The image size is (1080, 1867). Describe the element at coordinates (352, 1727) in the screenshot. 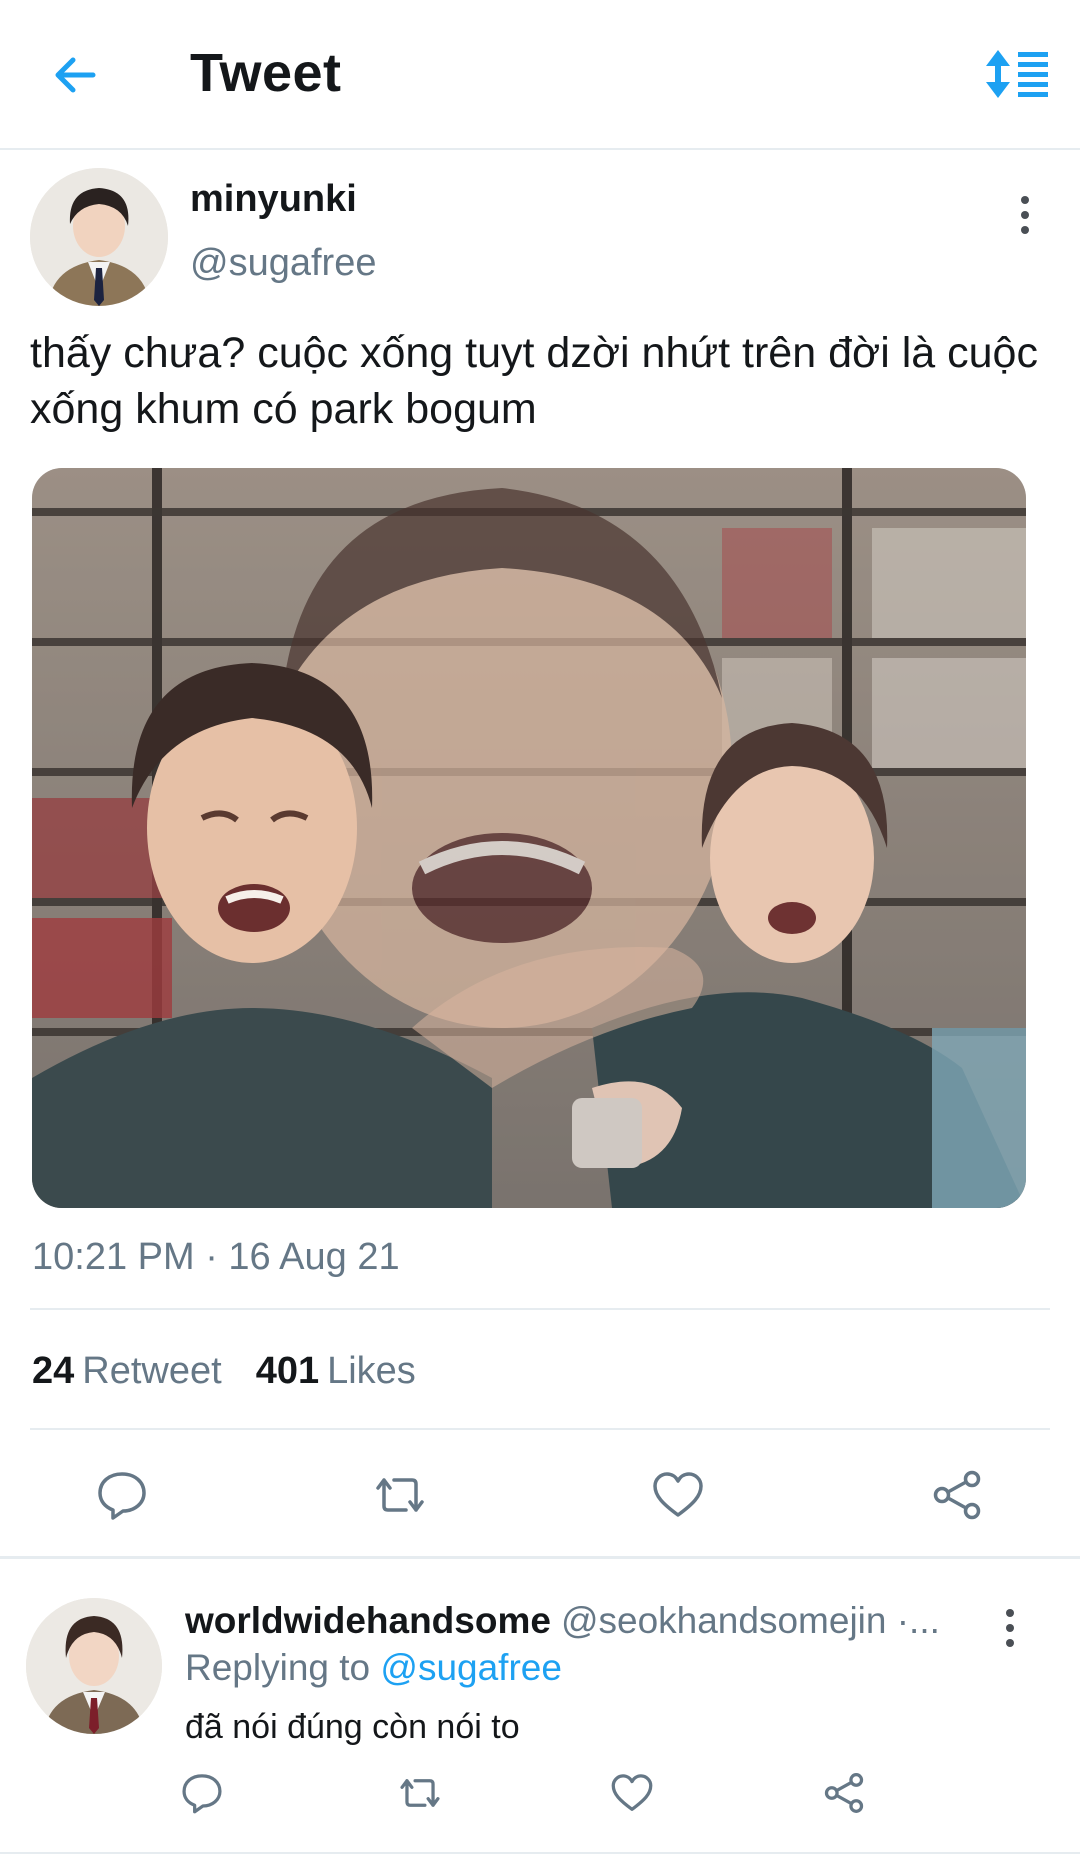

I see `reply-text: đã nói đúng còn nói to` at that location.